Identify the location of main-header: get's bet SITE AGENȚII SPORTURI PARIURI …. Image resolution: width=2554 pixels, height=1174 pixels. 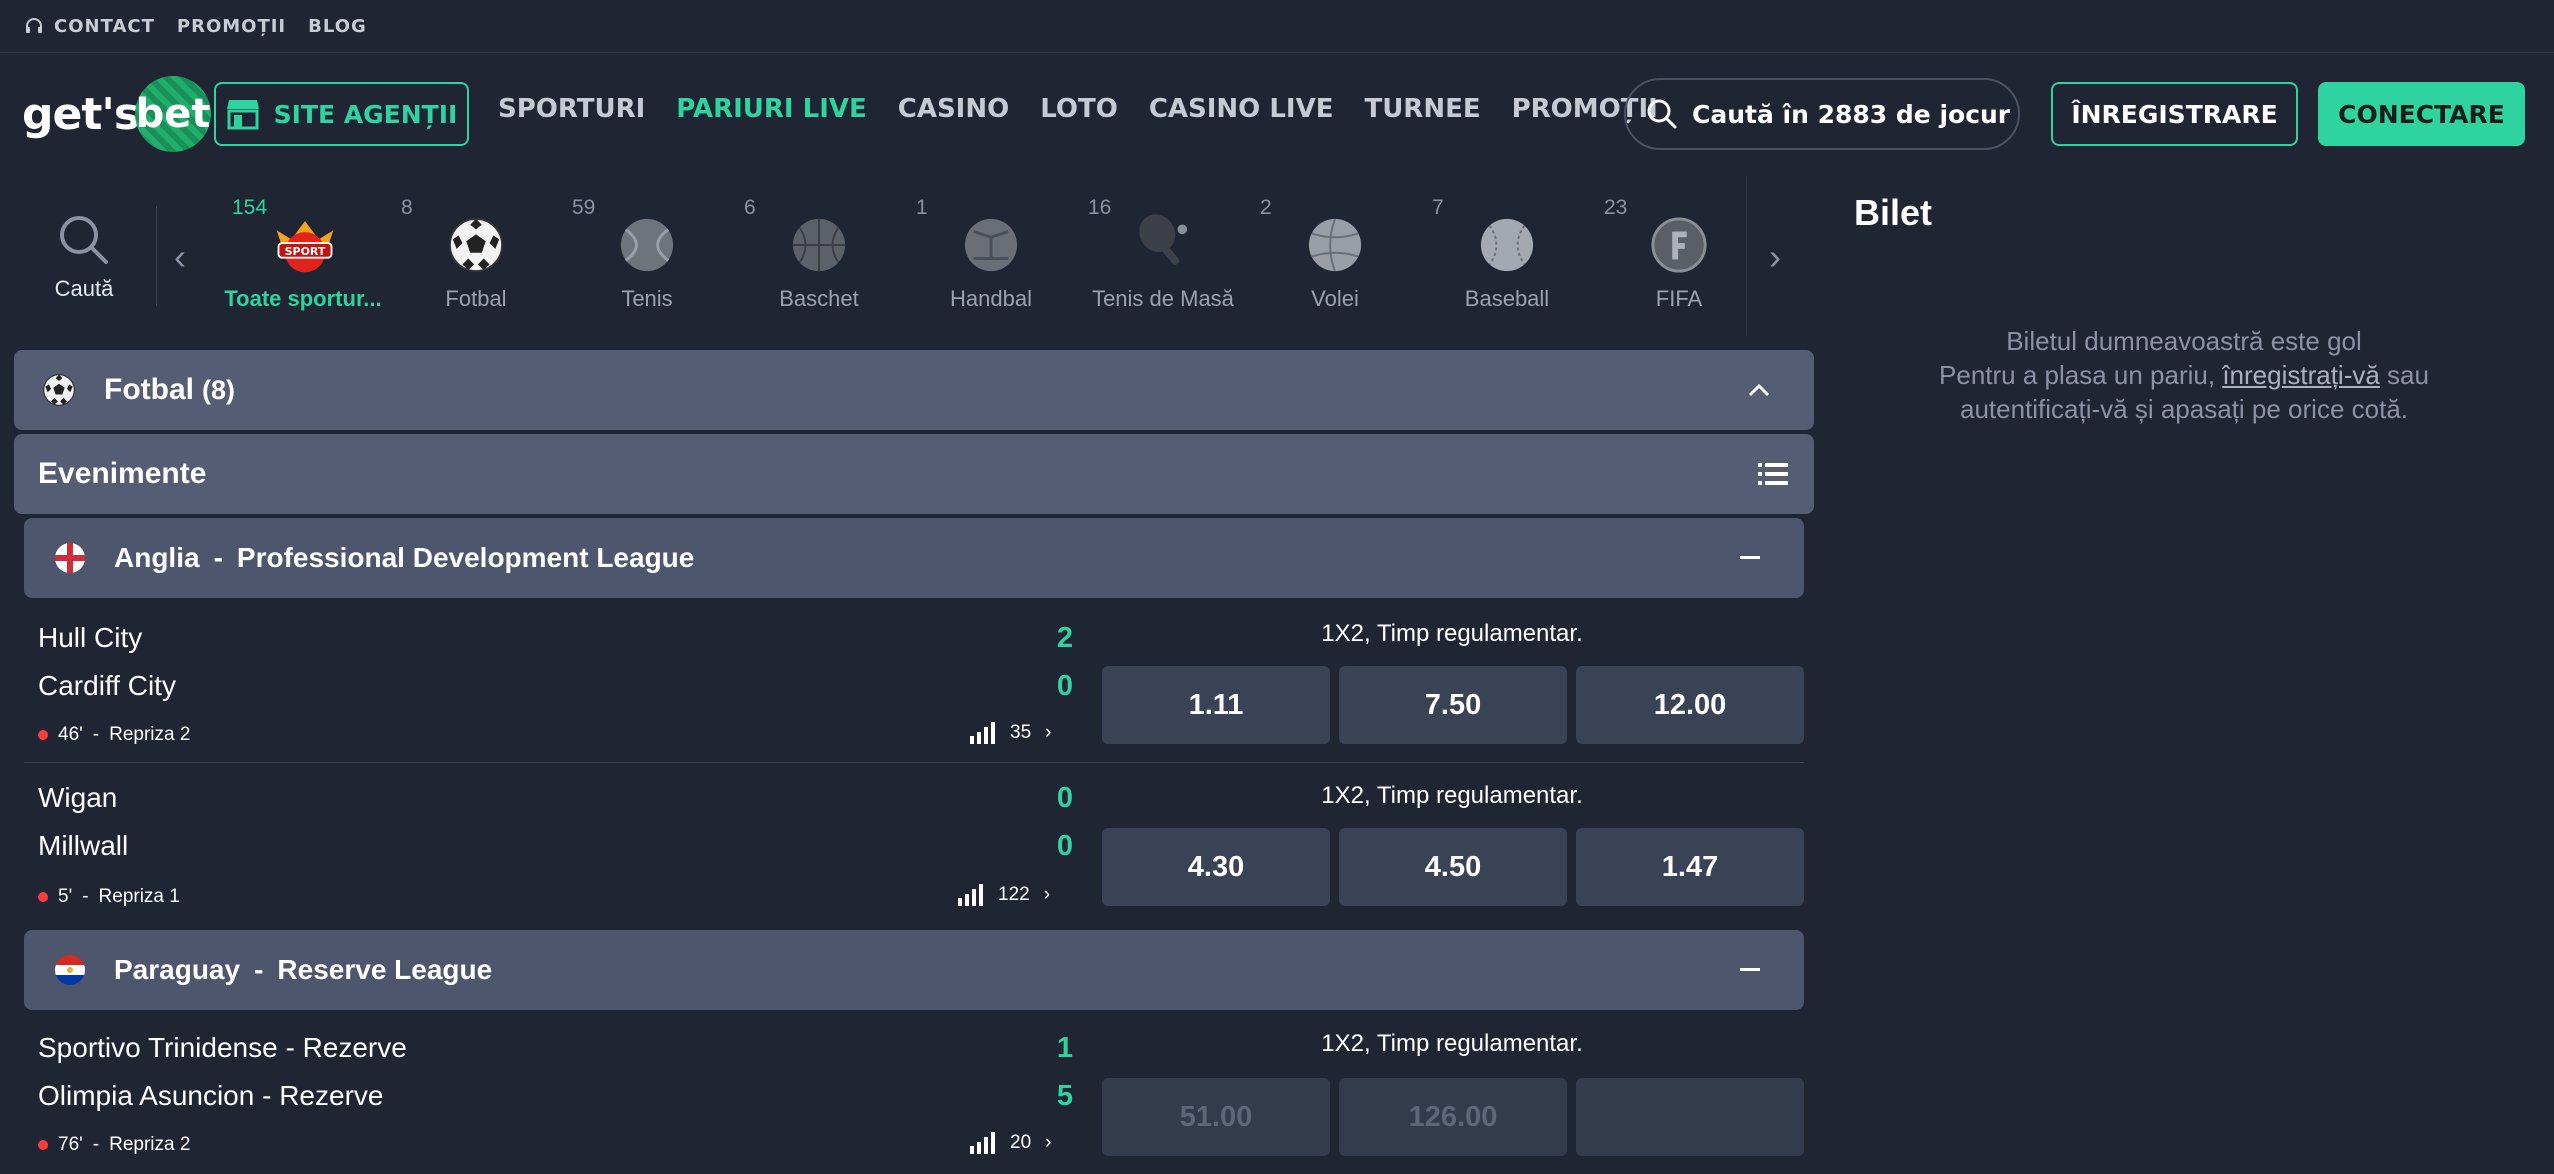
(1277, 114).